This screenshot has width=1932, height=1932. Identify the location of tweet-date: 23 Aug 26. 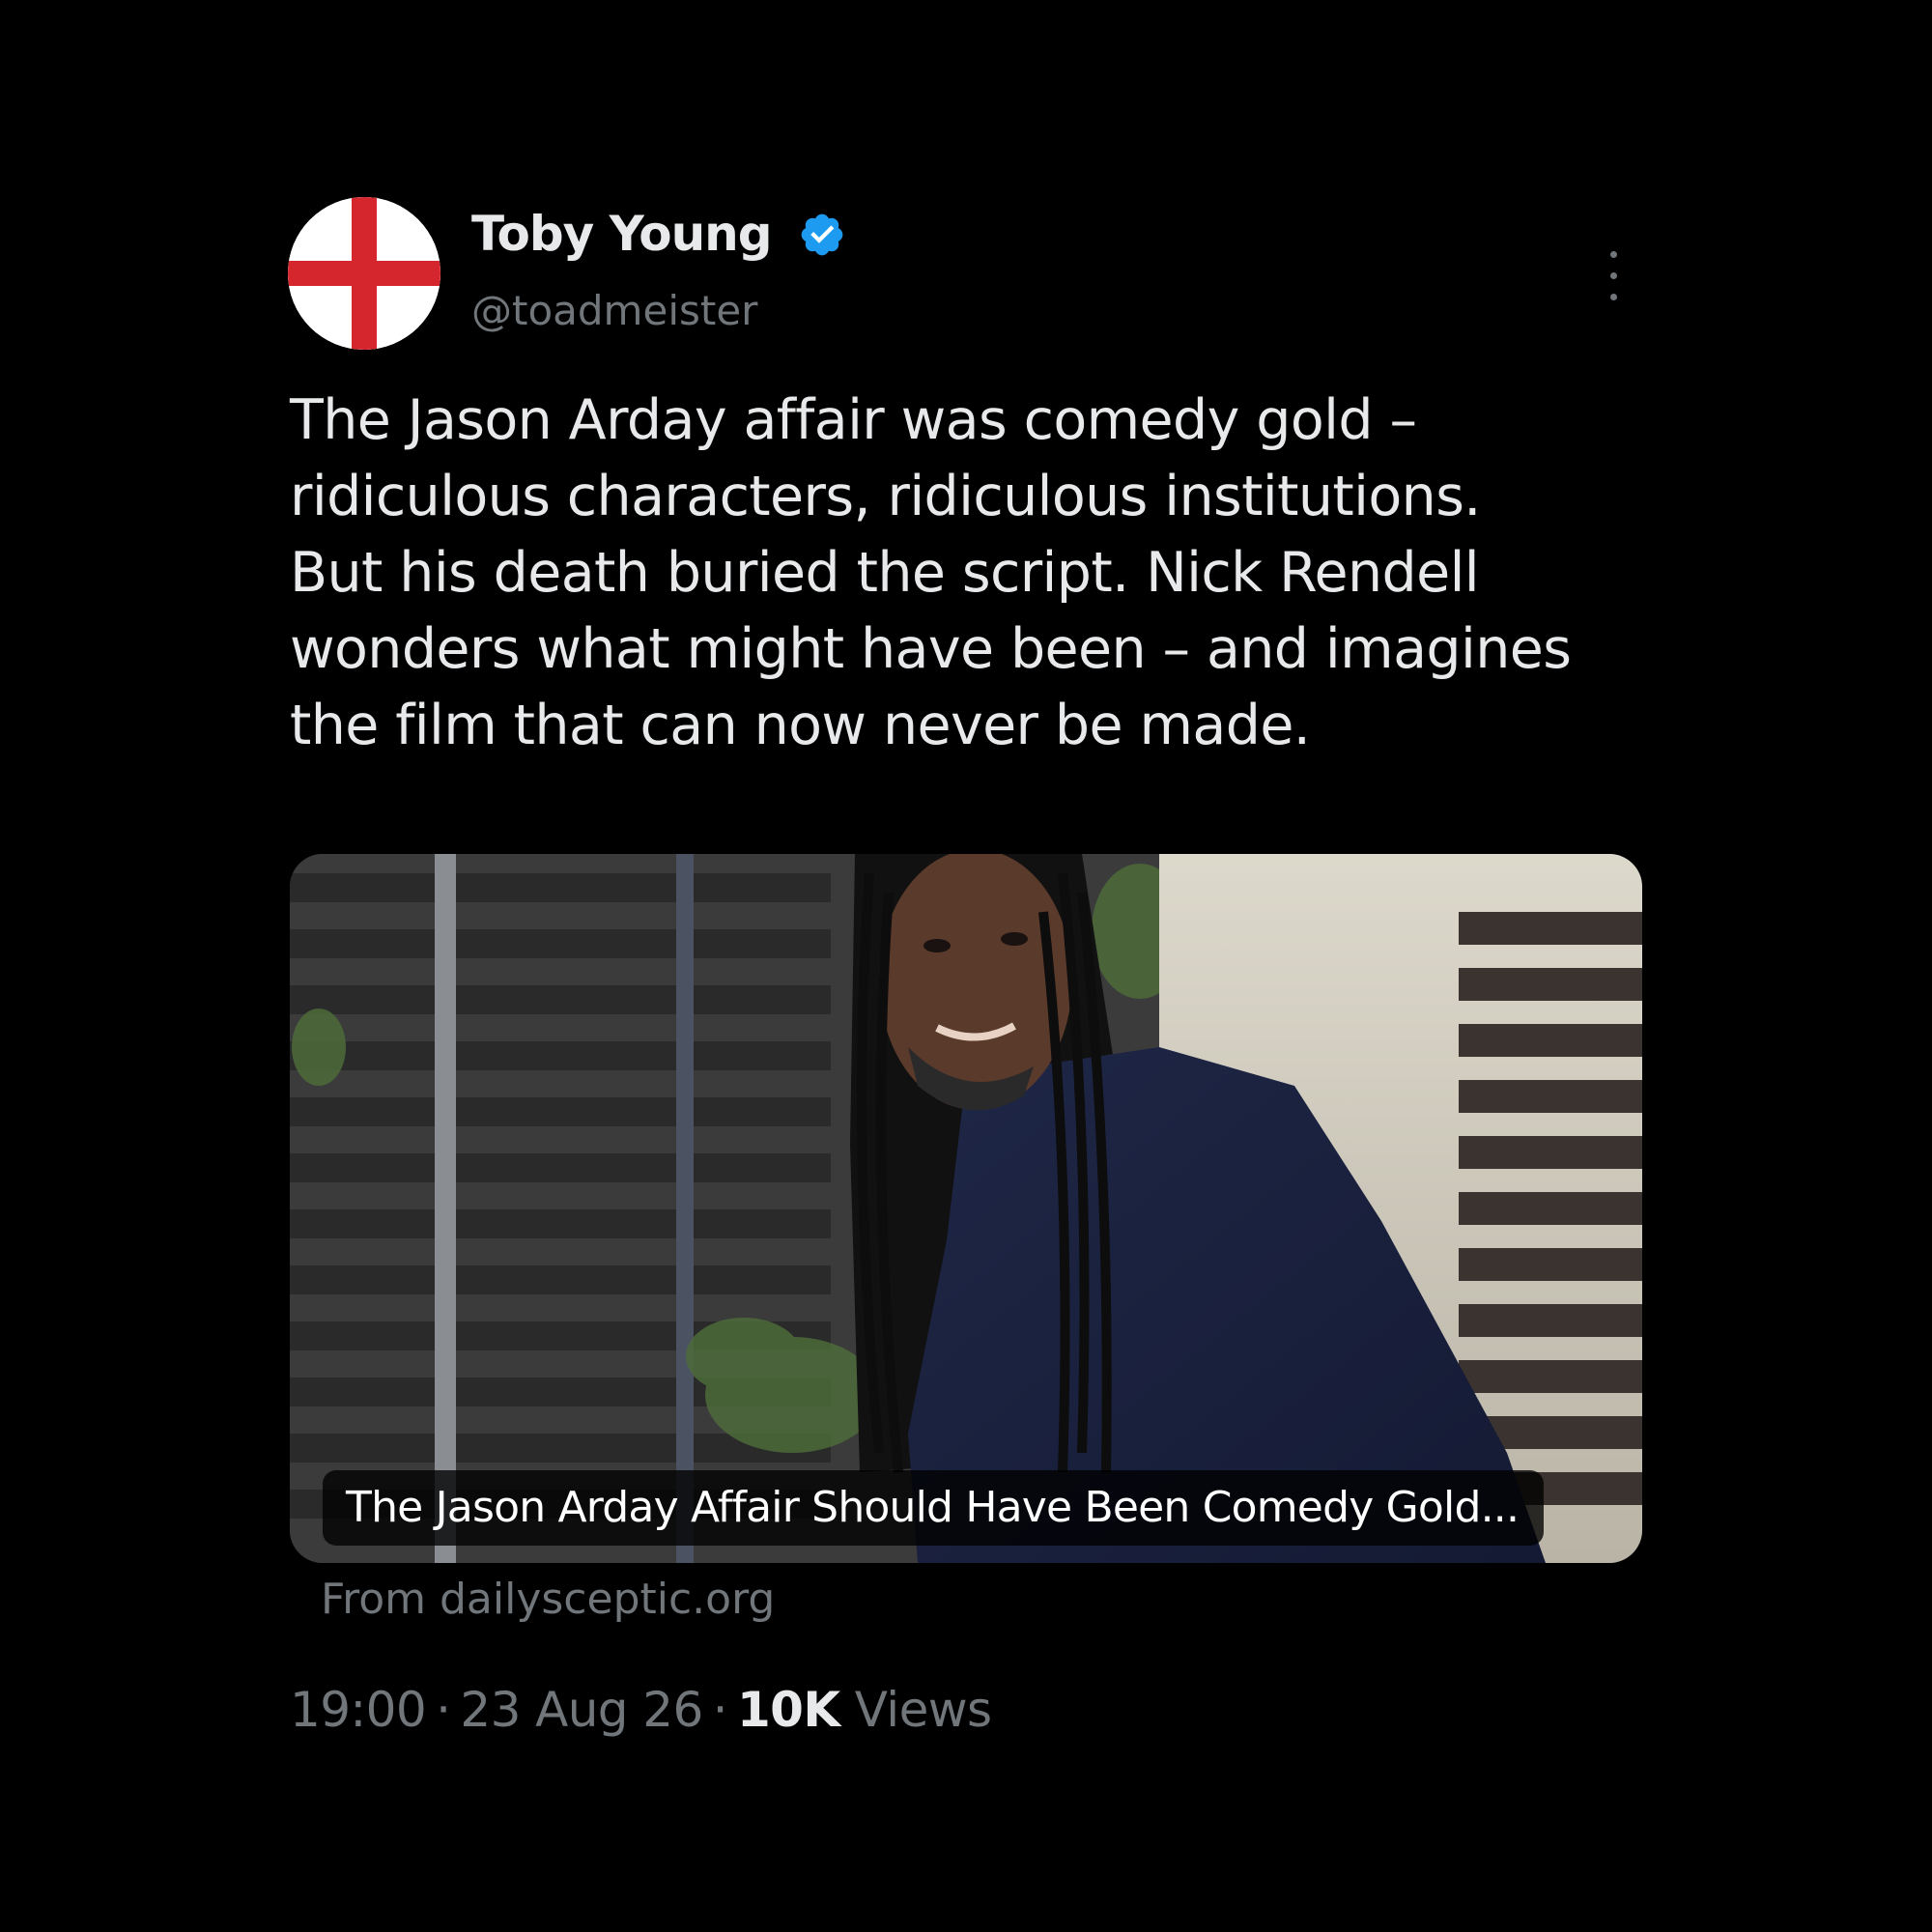
(581, 1710).